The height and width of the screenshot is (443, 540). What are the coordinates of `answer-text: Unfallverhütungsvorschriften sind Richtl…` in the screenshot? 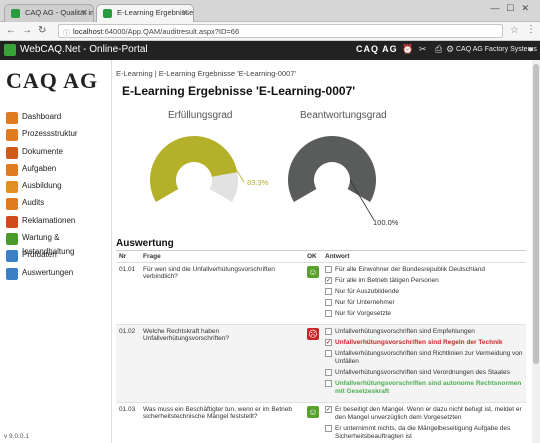 It's located at (429, 357).